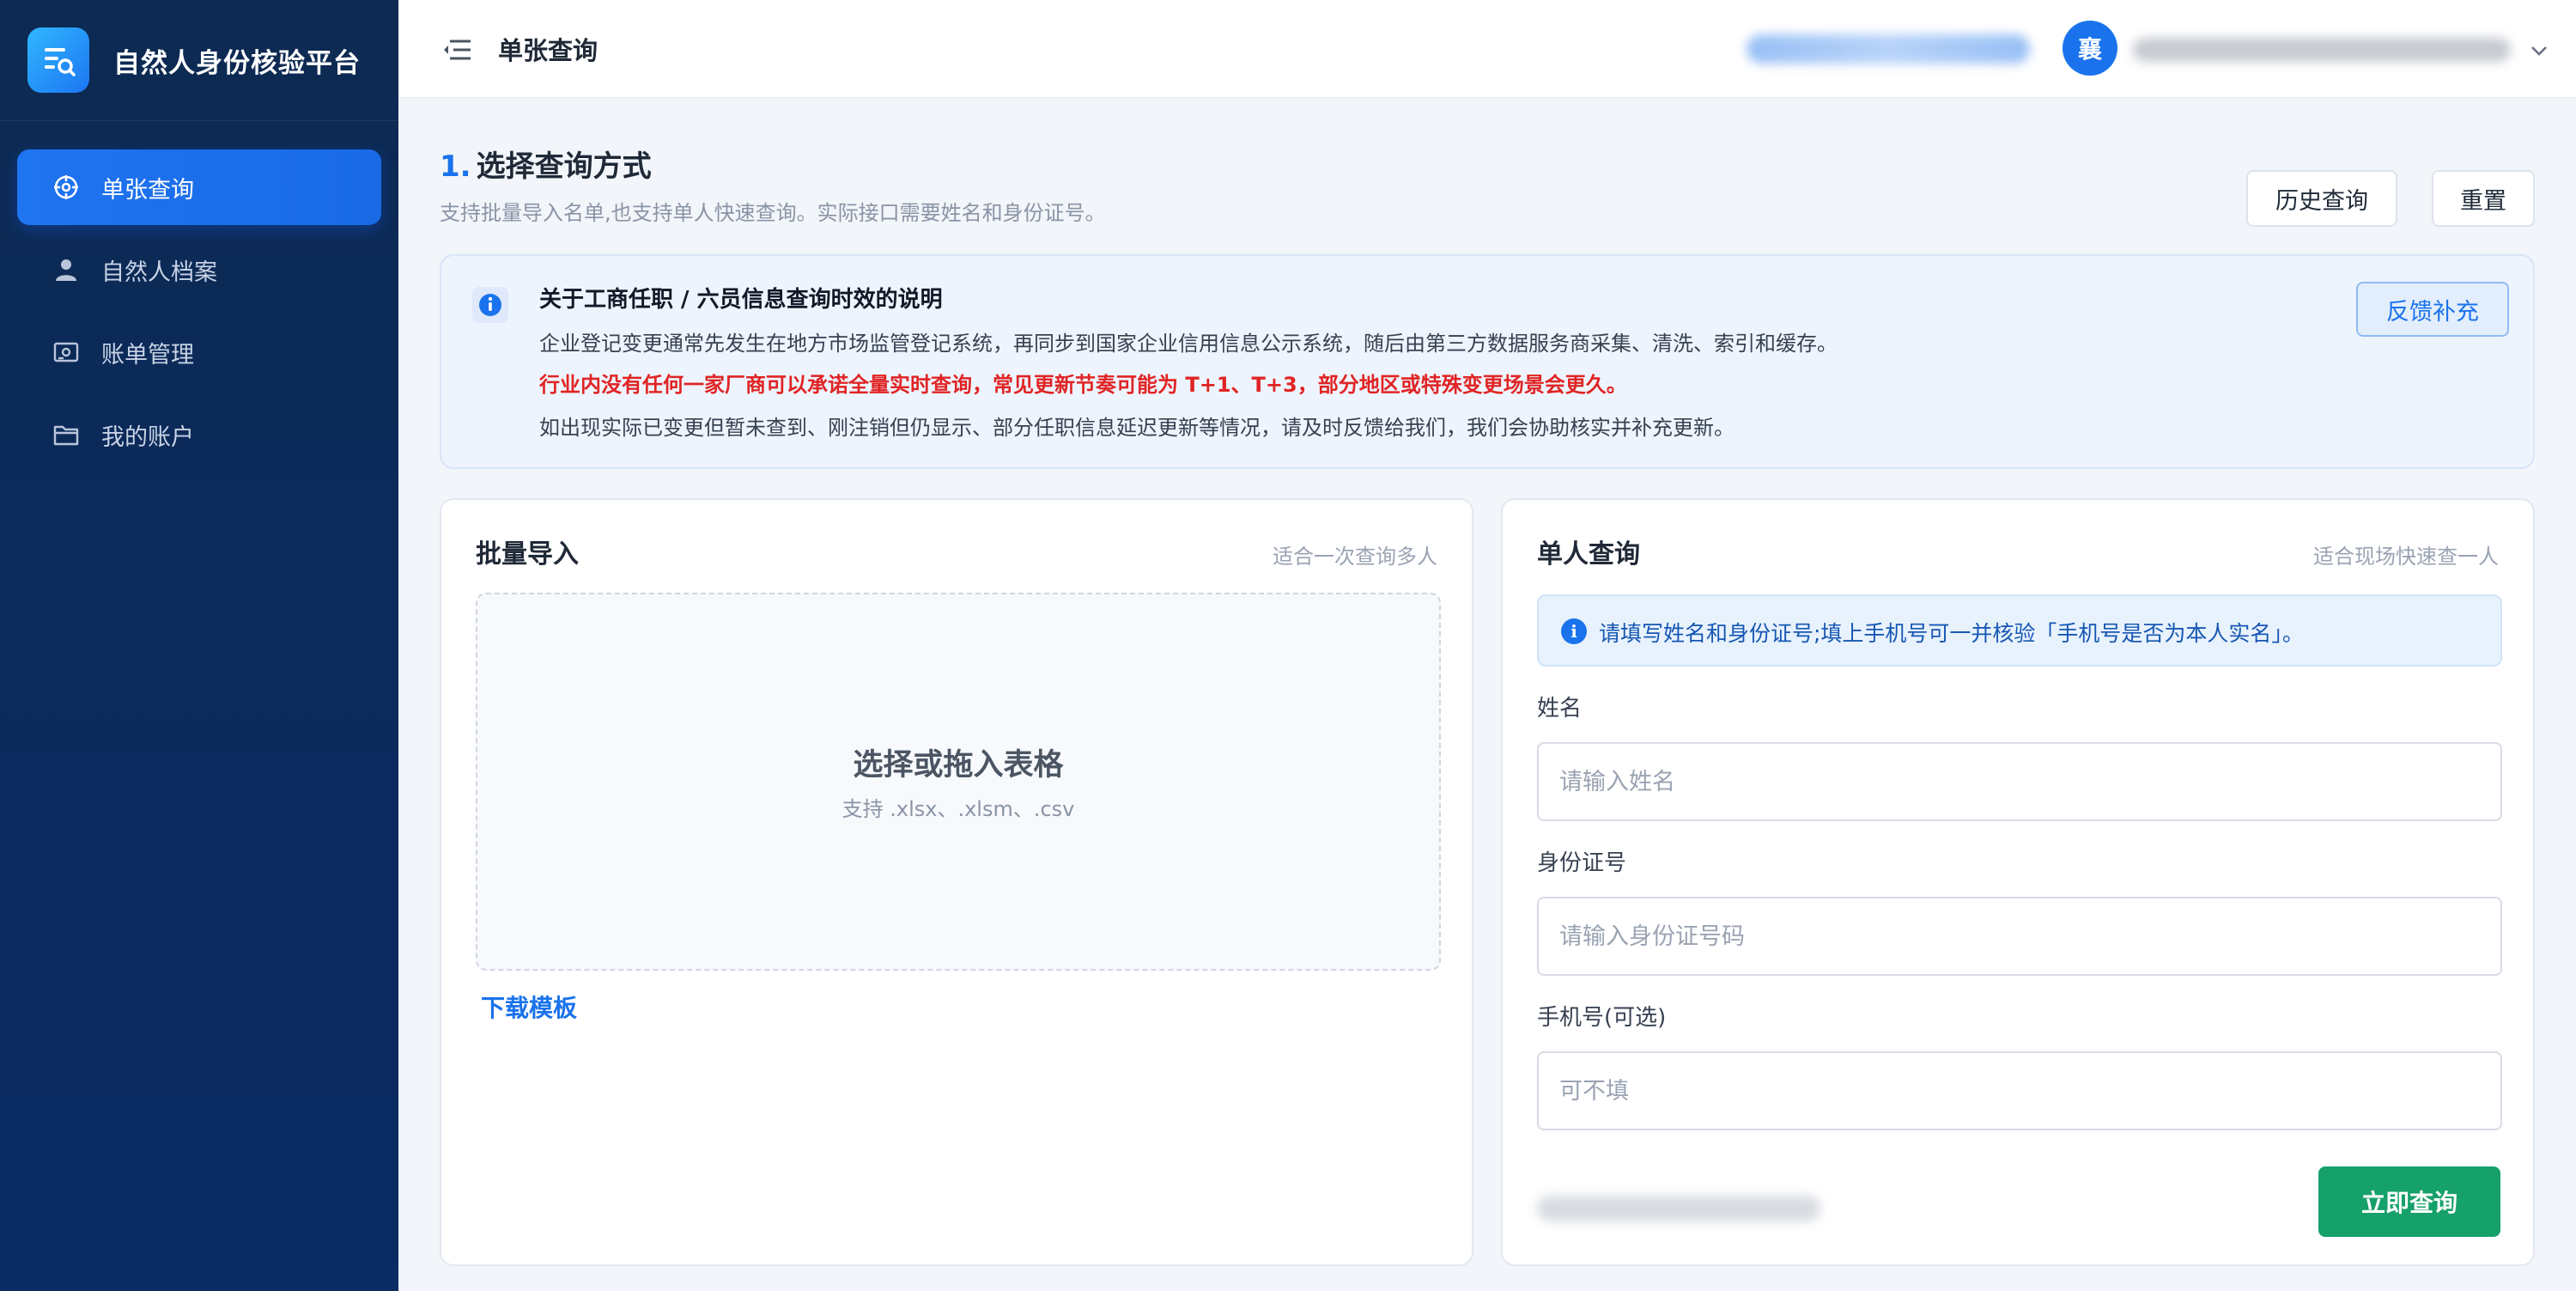 The width and height of the screenshot is (2576, 1291). Describe the element at coordinates (199, 187) in the screenshot. I see `sidebar-item-single-query: 单张查询` at that location.